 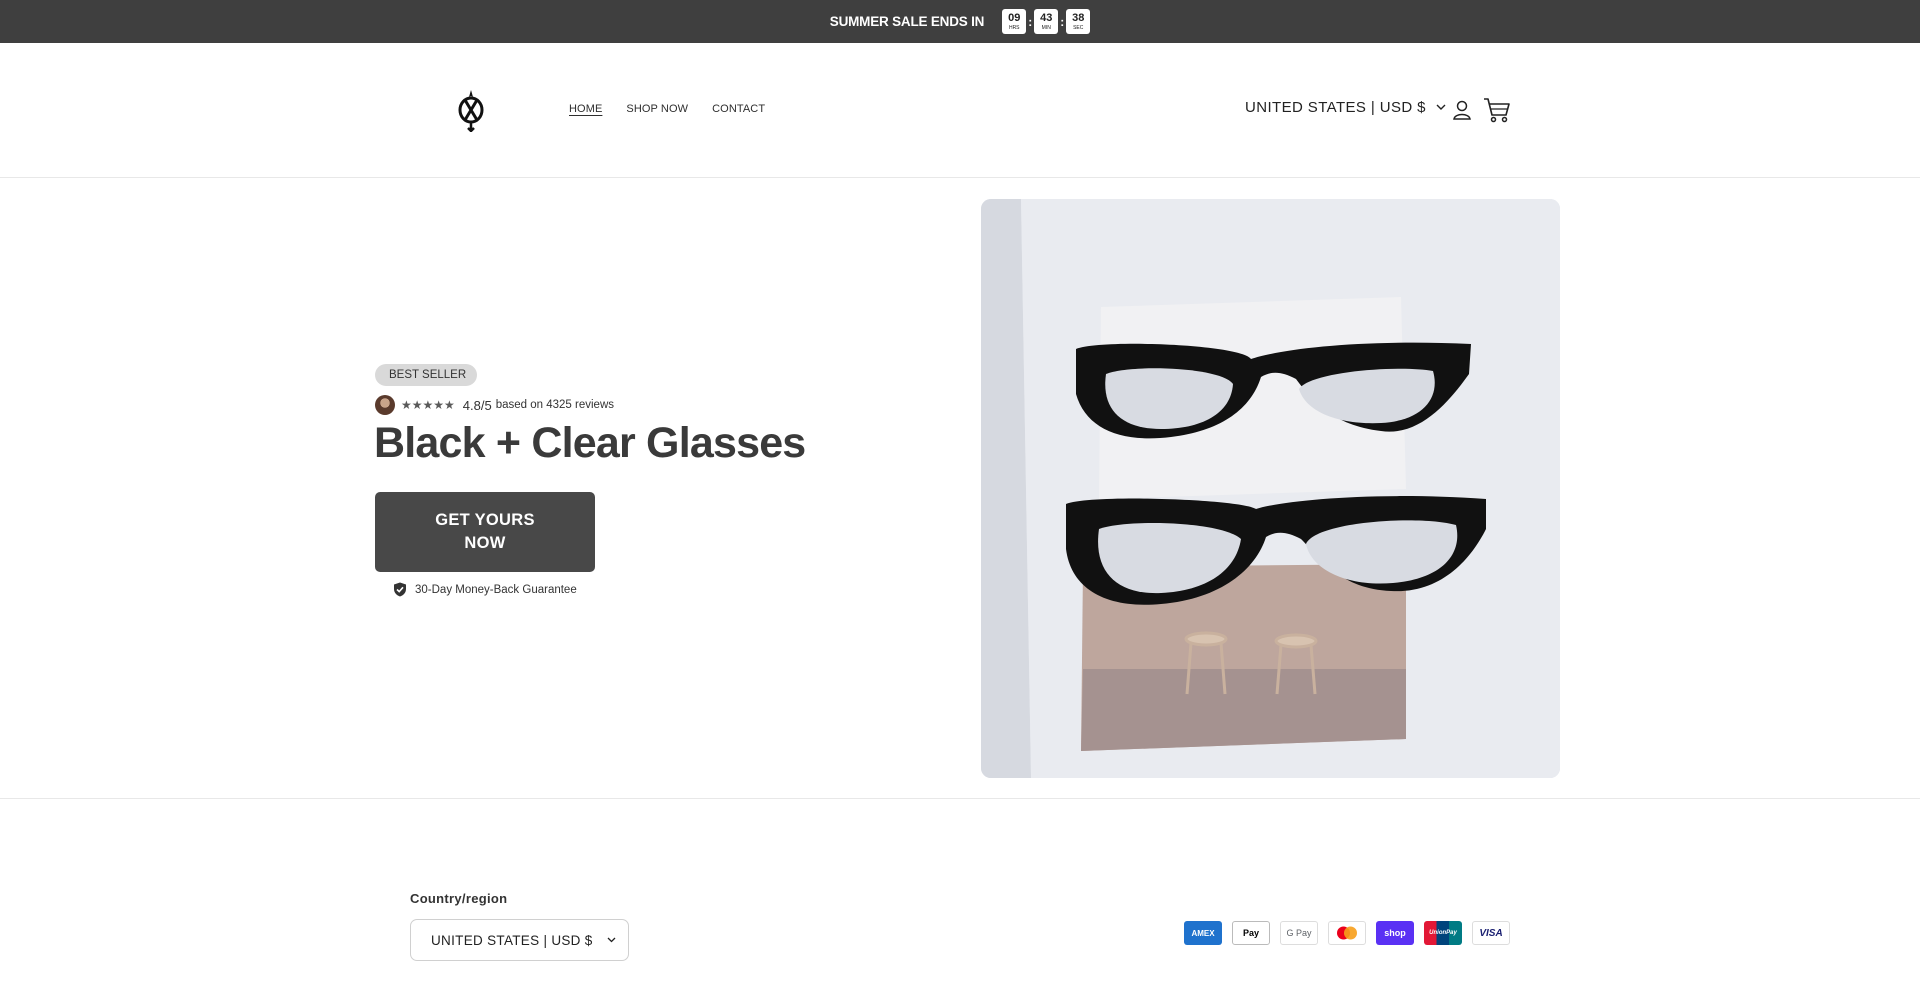 I want to click on payment-icons: AMEX Pay G Pay shop UnionPay VISA, so click(x=1347, y=933).